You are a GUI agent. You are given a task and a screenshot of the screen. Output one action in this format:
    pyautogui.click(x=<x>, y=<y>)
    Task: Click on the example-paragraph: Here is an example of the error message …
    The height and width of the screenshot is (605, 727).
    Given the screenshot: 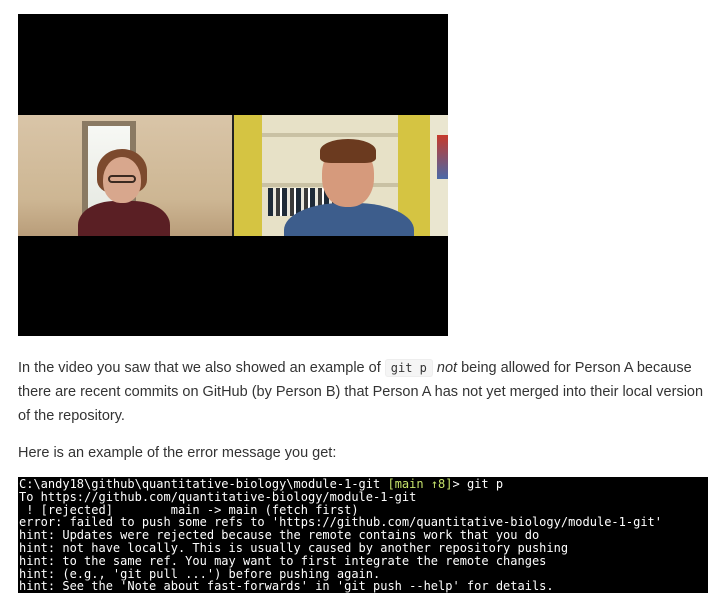 What is the action you would take?
    pyautogui.click(x=177, y=453)
    